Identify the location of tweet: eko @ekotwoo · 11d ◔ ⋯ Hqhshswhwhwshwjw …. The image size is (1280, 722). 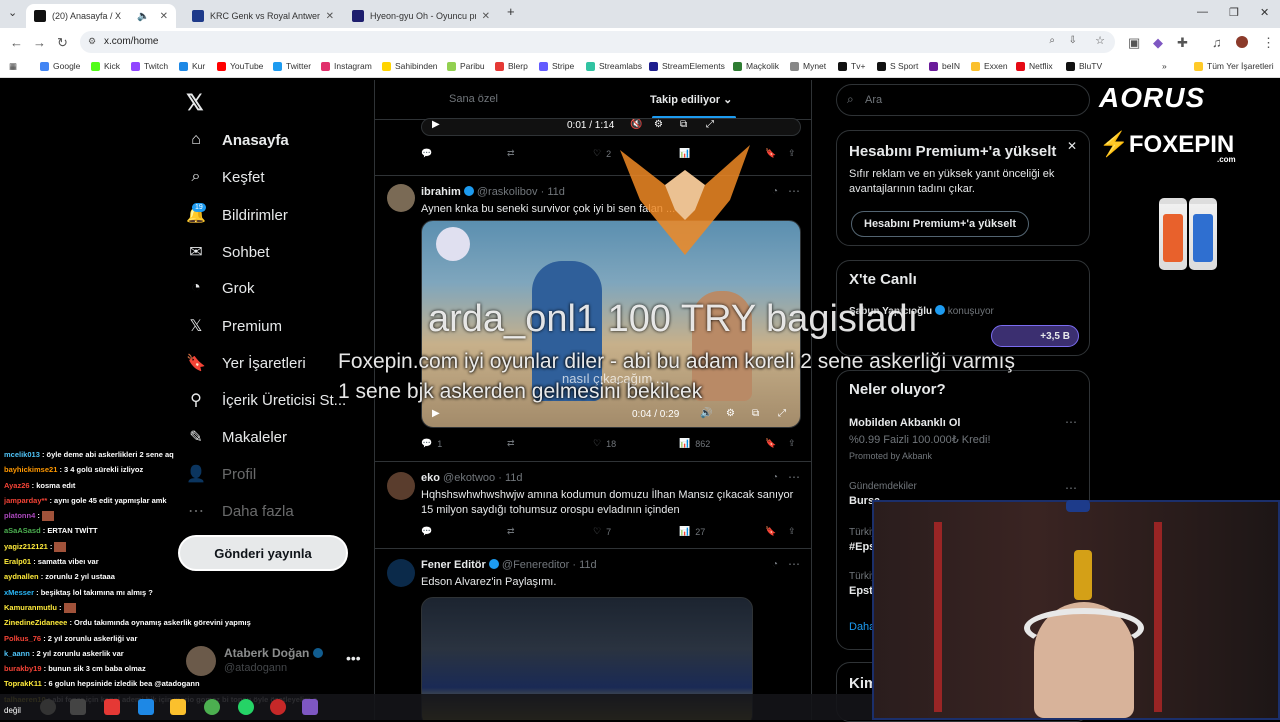
(593, 505).